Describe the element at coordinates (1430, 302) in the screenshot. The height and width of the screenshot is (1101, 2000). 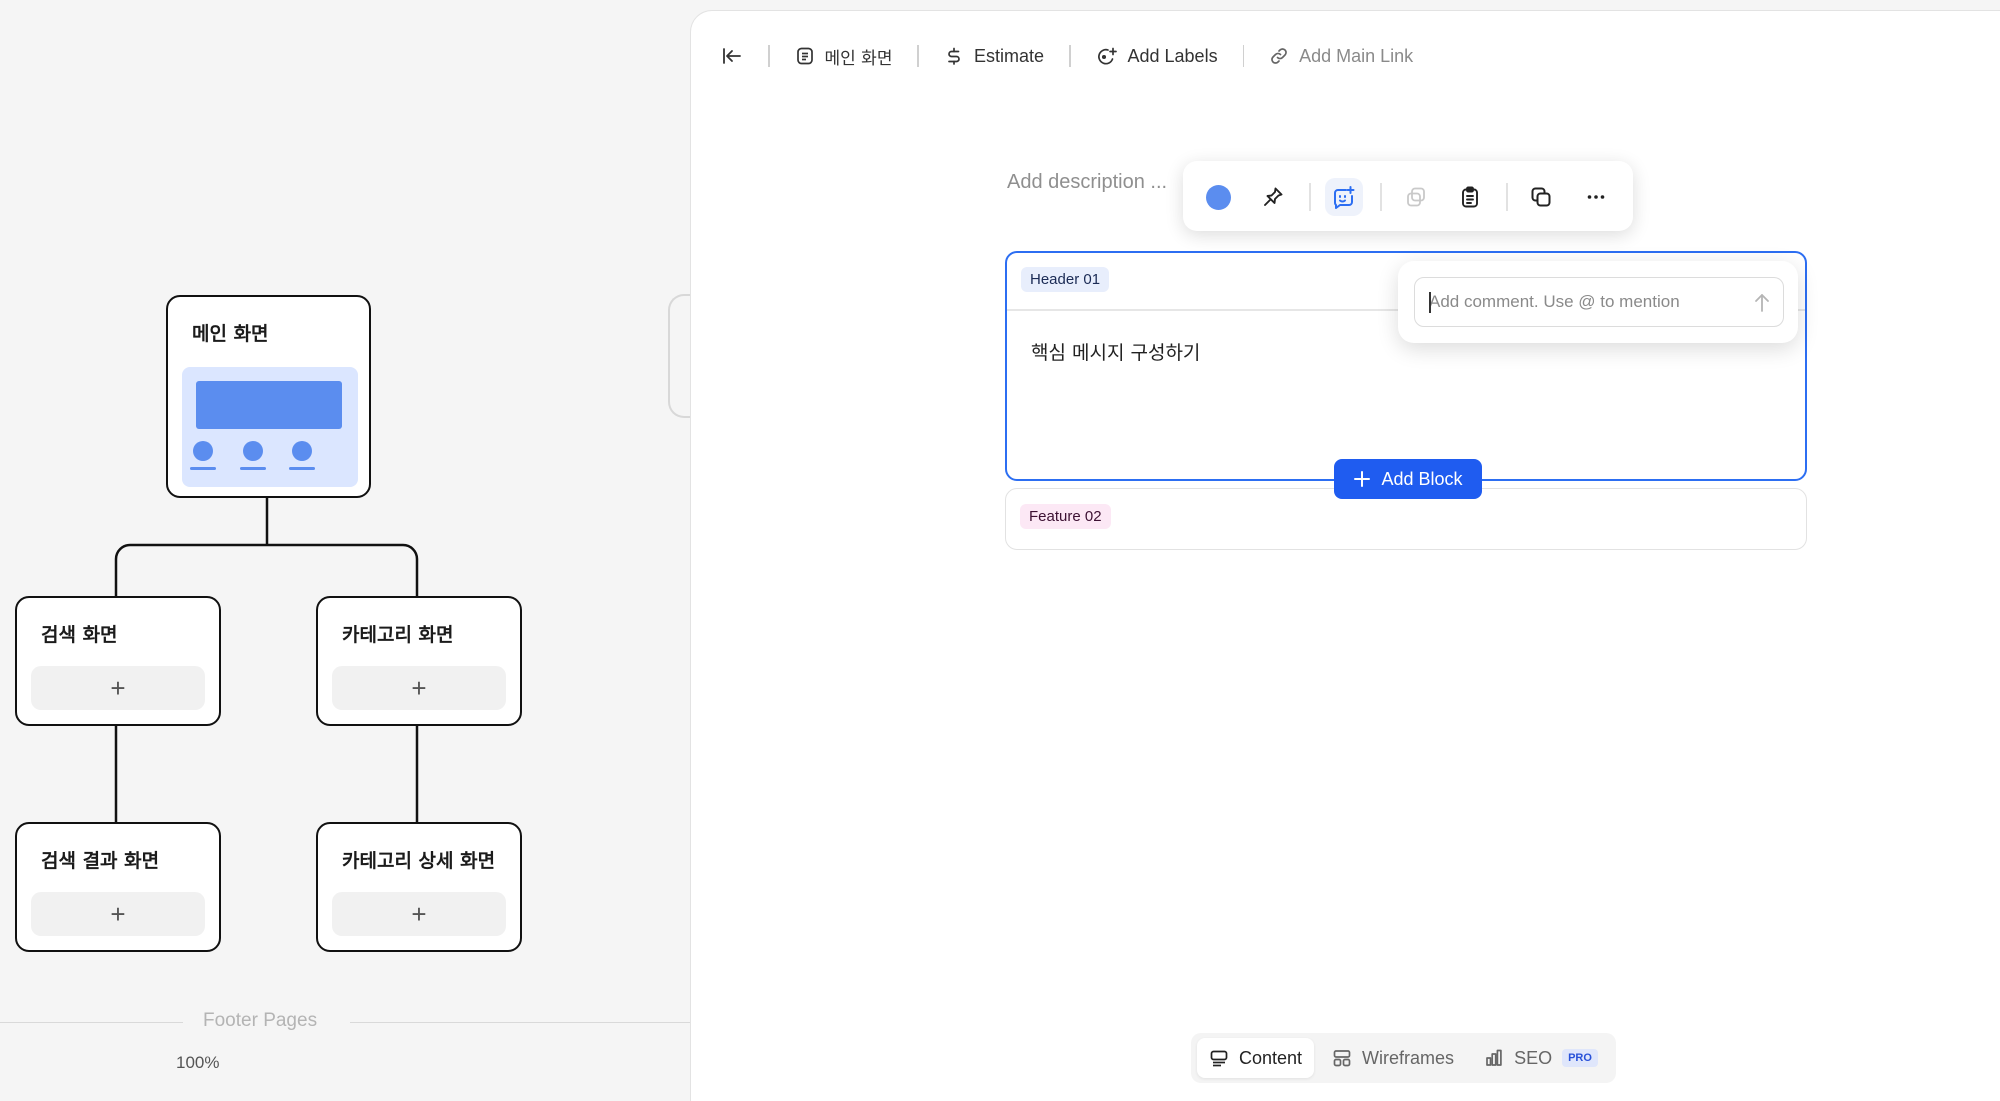
I see `text-caret` at that location.